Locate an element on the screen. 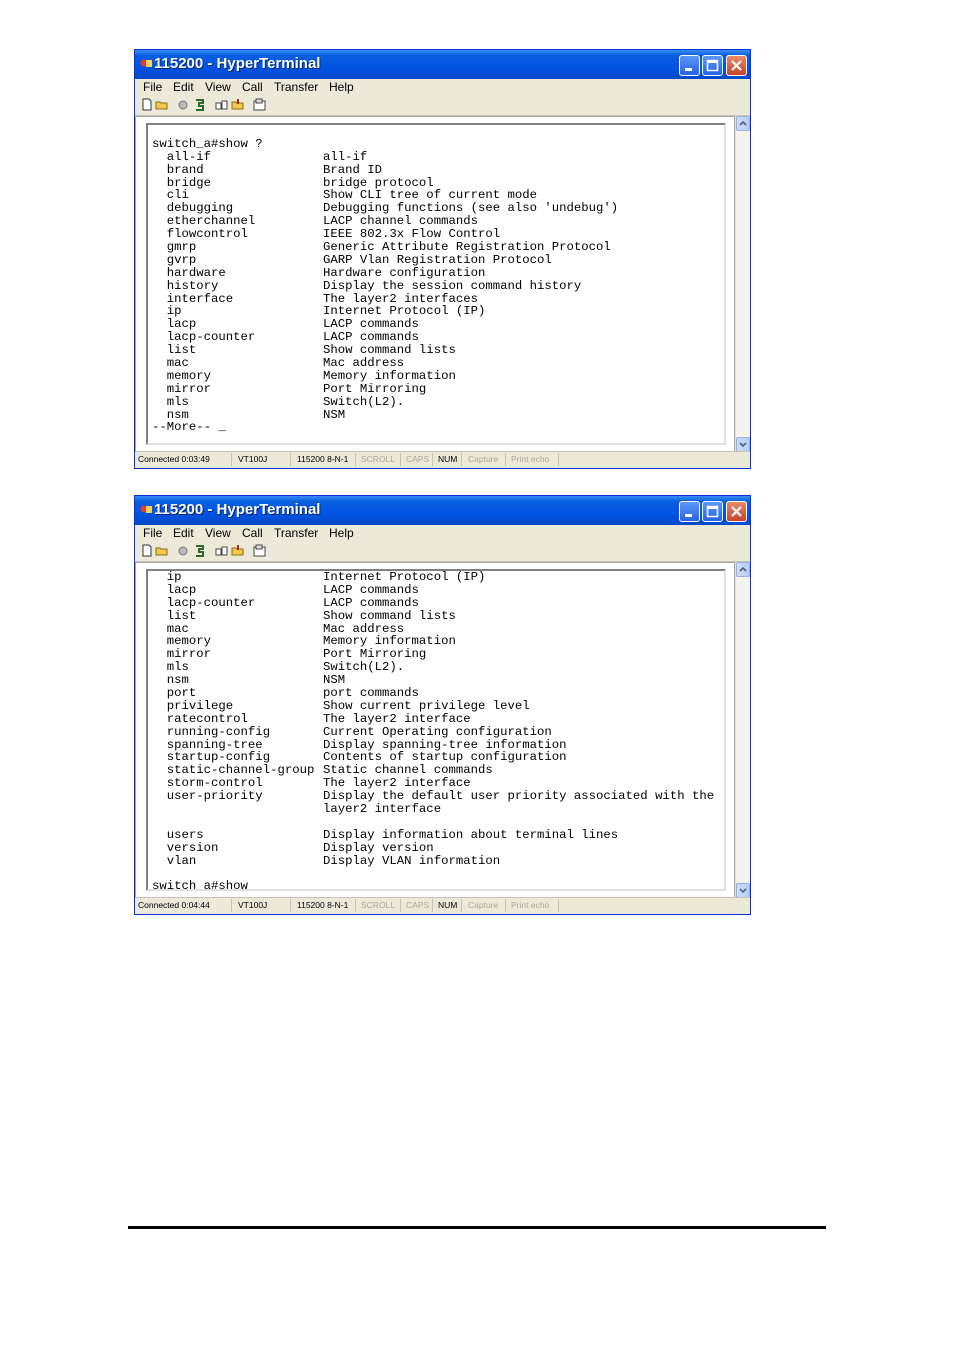 The width and height of the screenshot is (953, 1352). maximize-icon is located at coordinates (712, 511).